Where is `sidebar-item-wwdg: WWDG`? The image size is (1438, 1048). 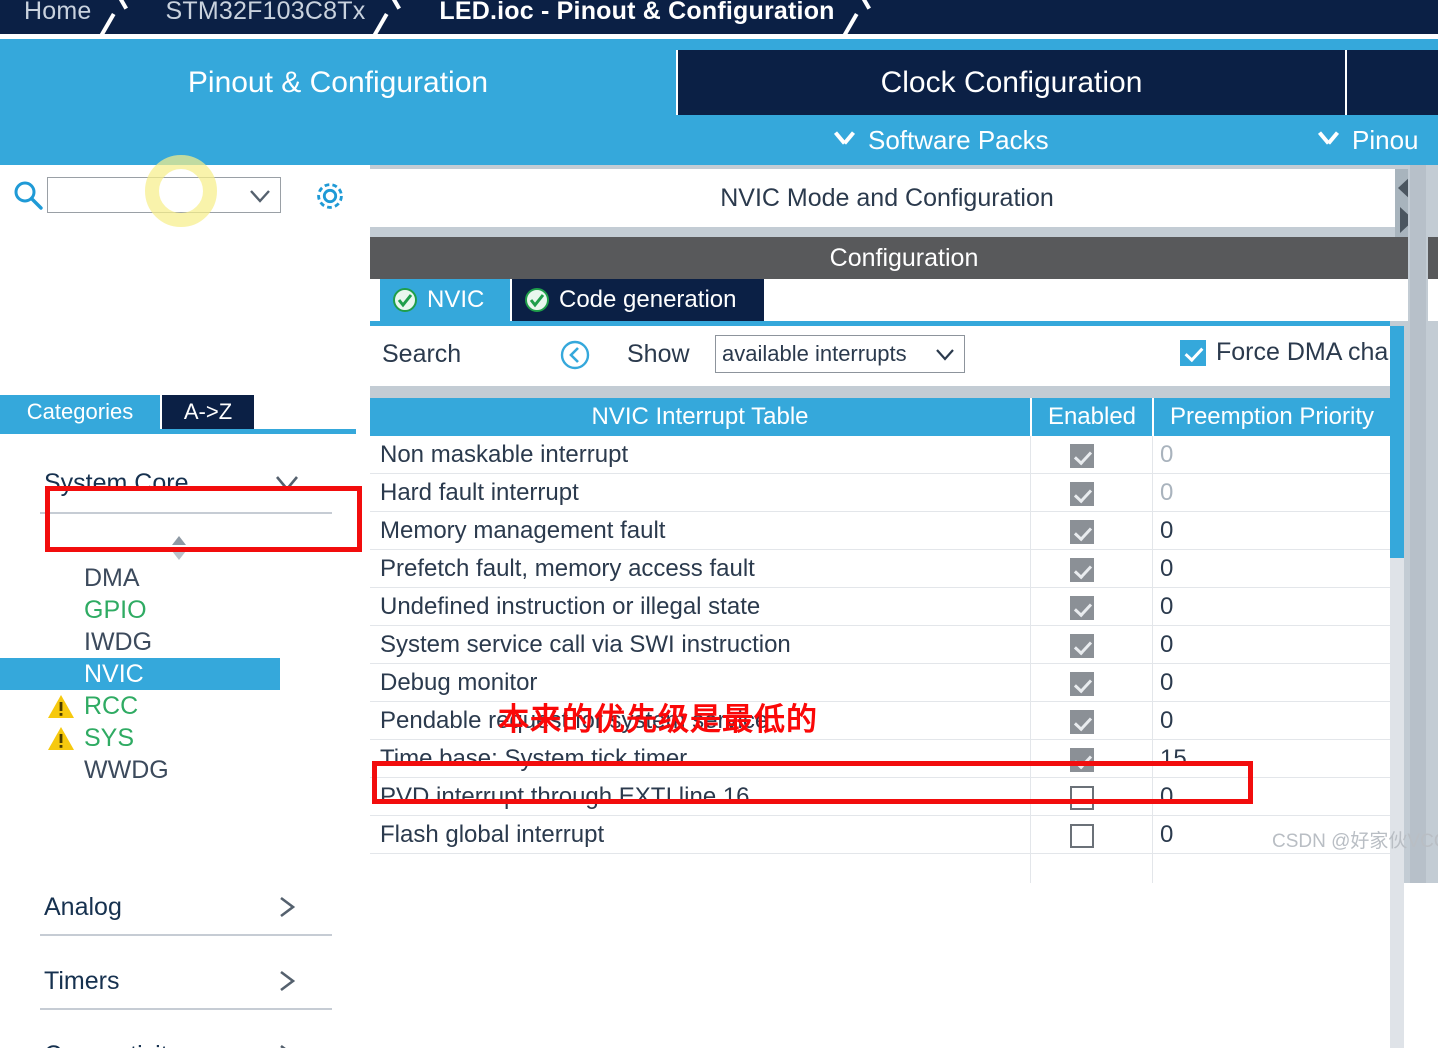
sidebar-item-wwdg: WWDG is located at coordinates (140, 770).